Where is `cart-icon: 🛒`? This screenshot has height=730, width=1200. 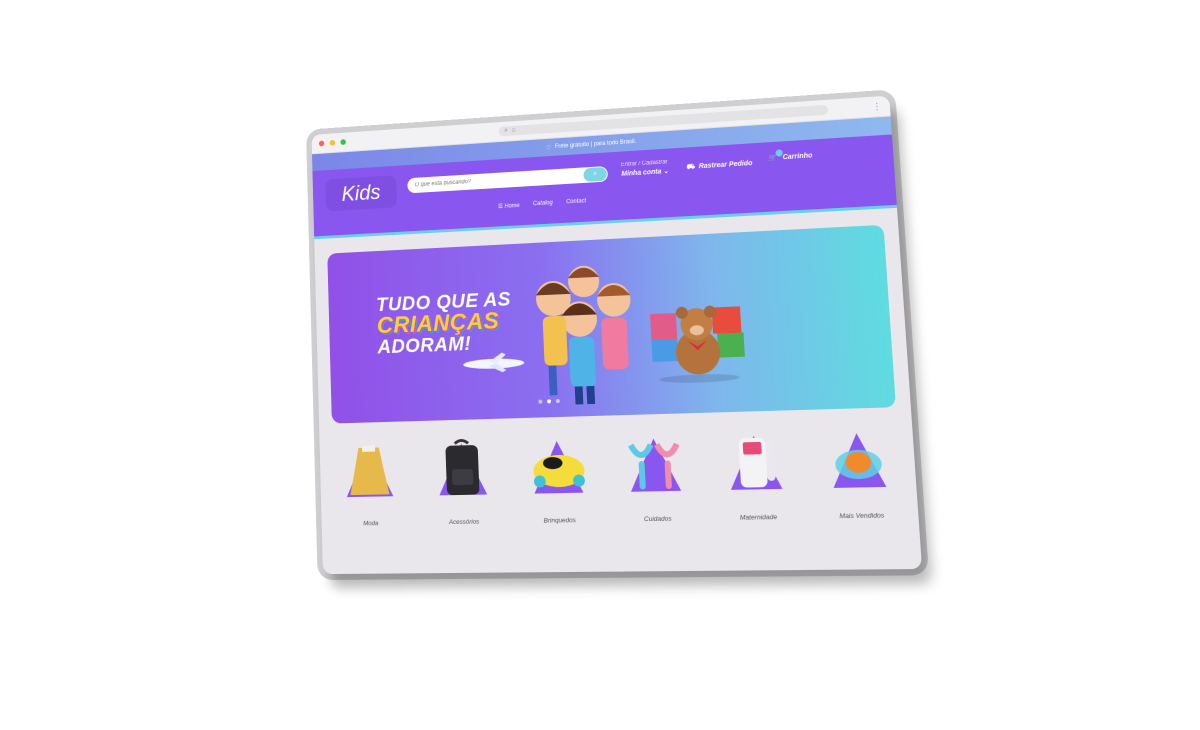
cart-icon: 🛒 is located at coordinates (775, 155).